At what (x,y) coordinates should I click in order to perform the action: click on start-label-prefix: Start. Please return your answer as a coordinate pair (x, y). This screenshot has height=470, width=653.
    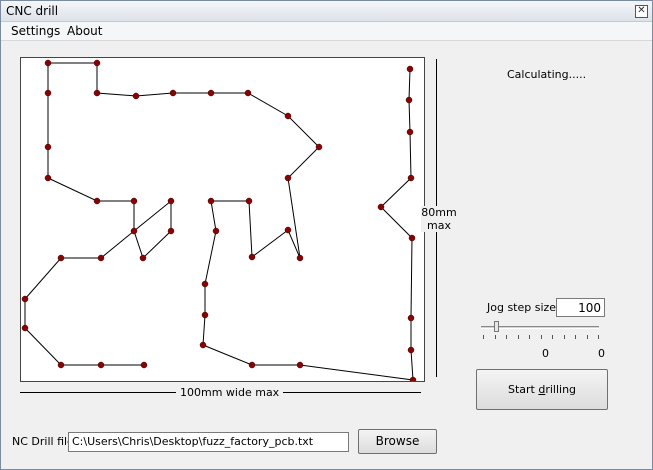
    Looking at the image, I should click on (523, 389).